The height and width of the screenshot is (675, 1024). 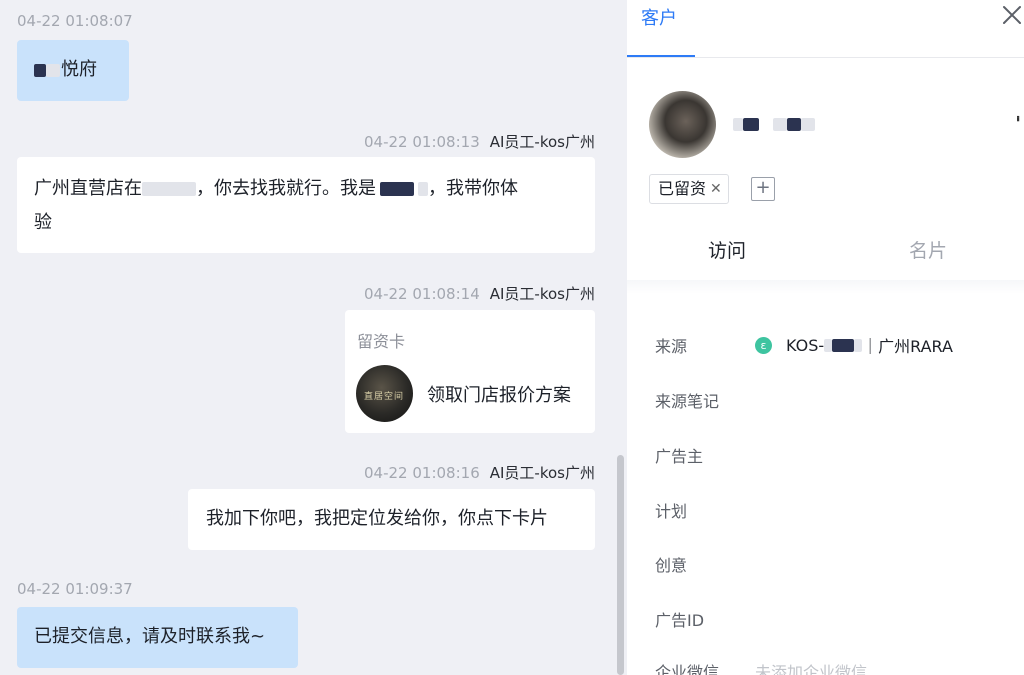 I want to click on message-timestamp: 04-22 01:08:07, so click(x=75, y=21).